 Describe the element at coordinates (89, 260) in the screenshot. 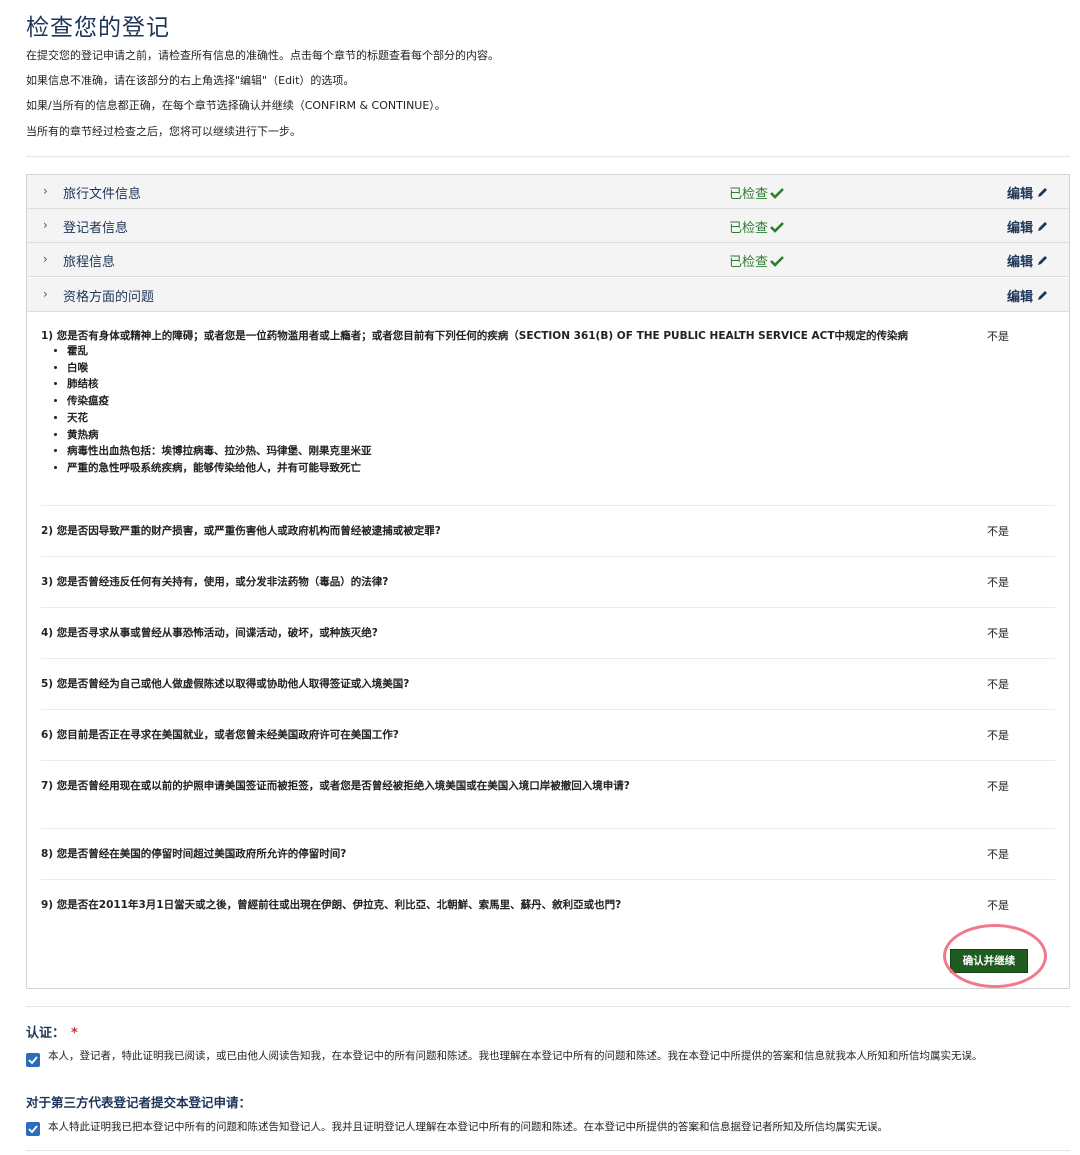

I see `section-title: 旅程信息` at that location.